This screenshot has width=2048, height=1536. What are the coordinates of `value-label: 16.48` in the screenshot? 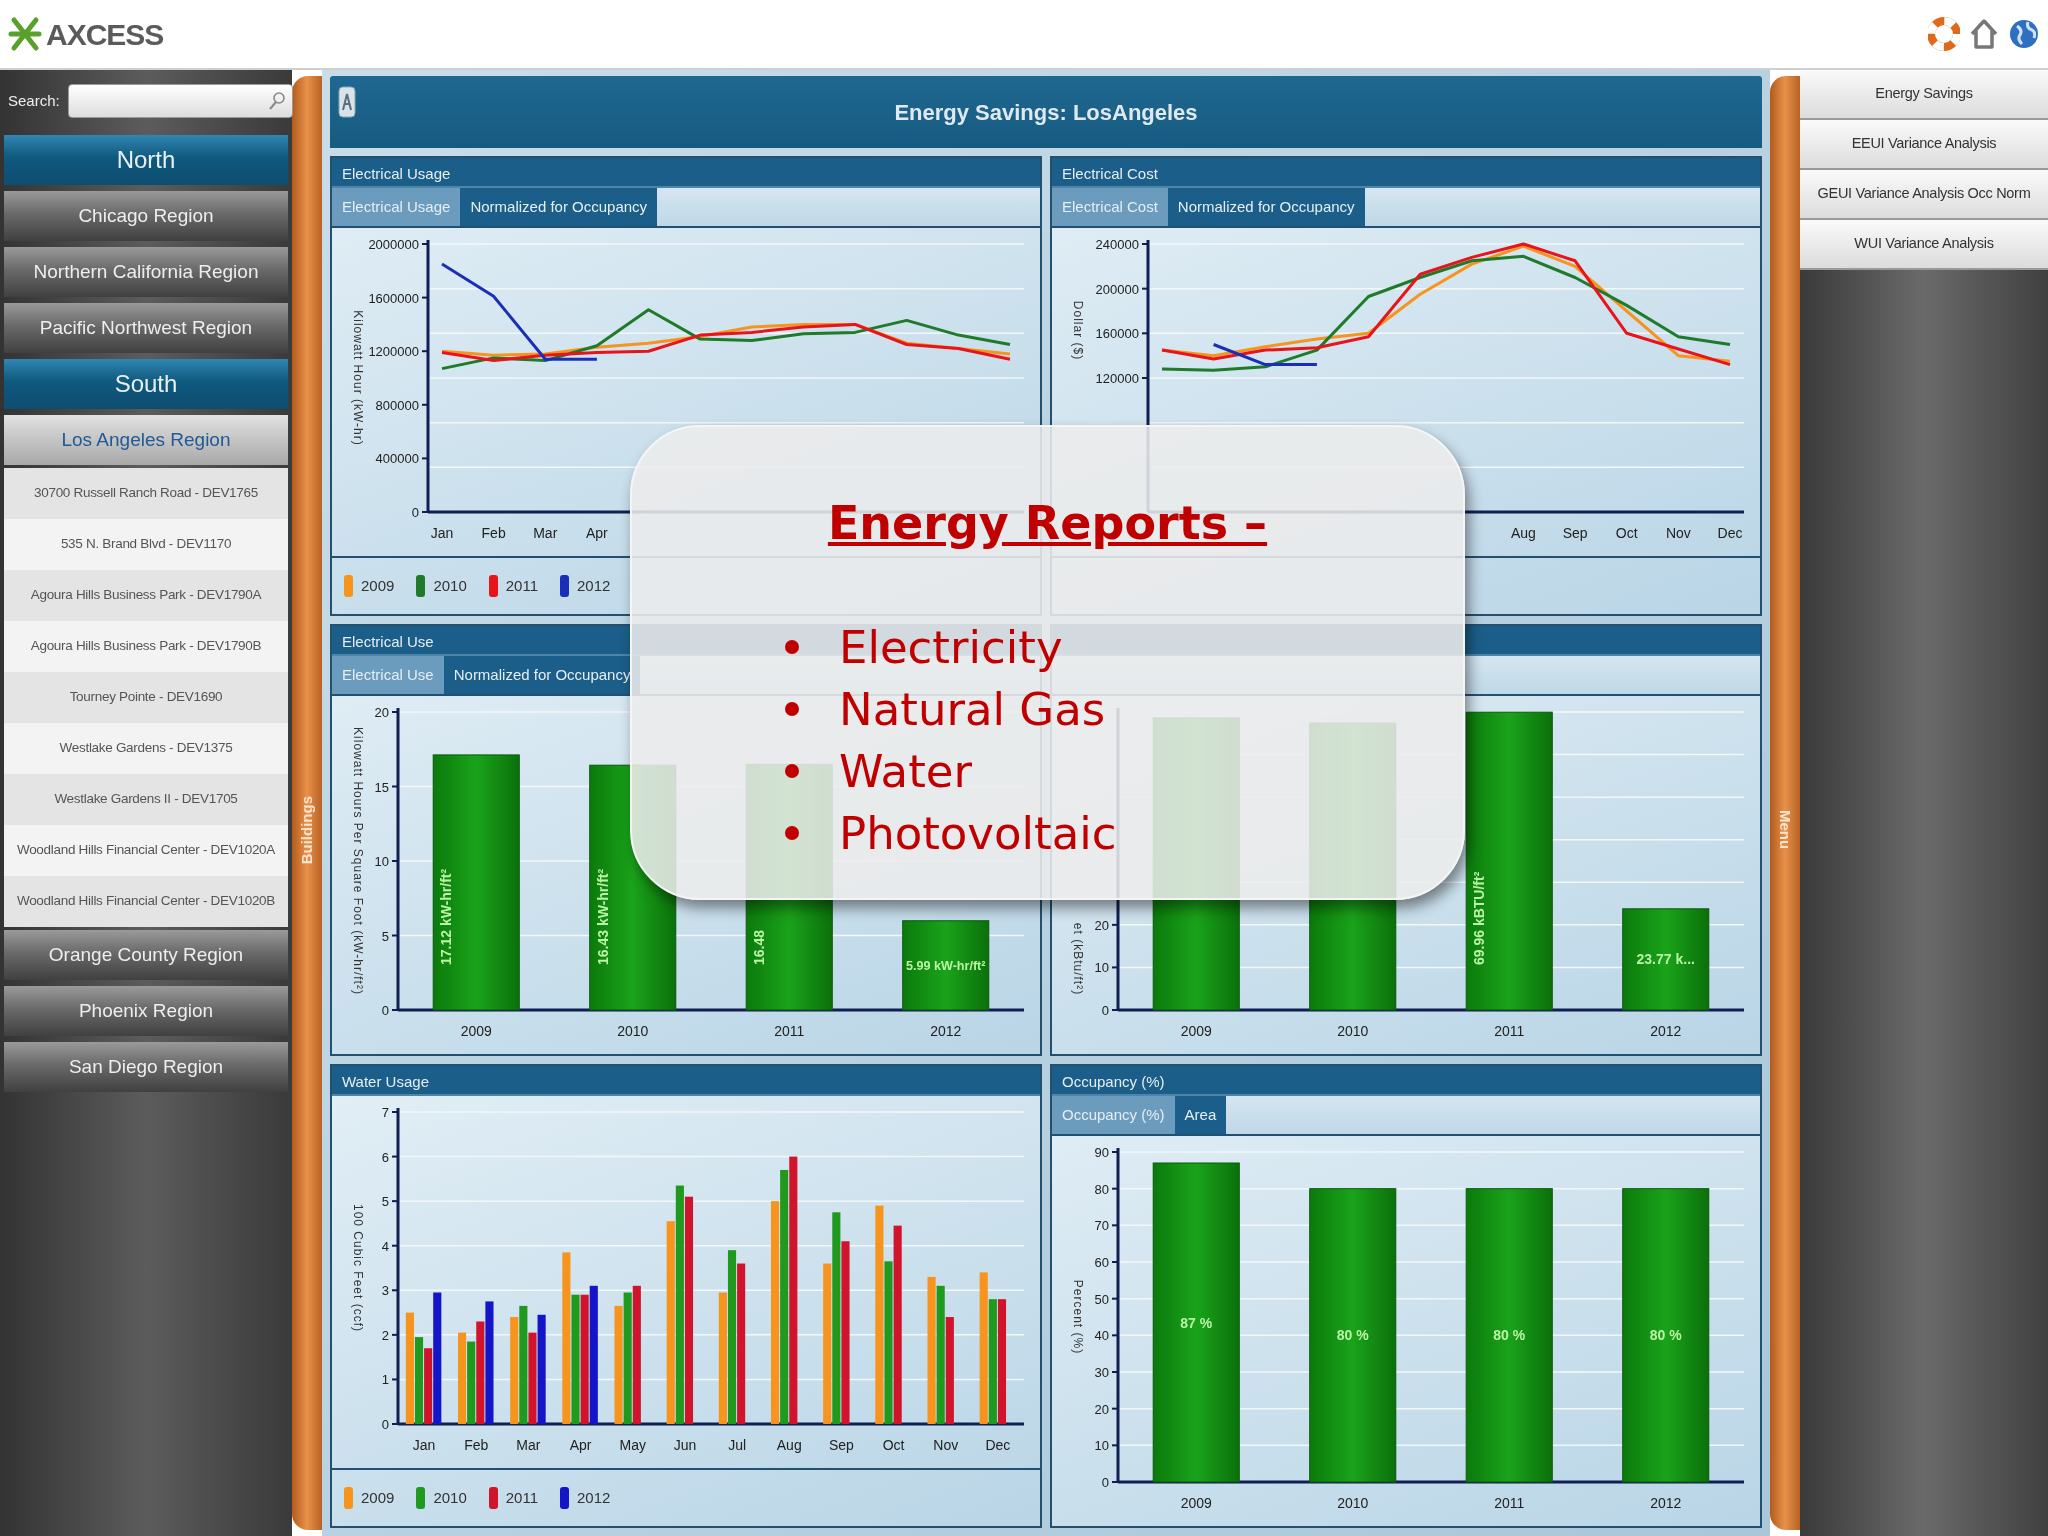 It's located at (759, 947).